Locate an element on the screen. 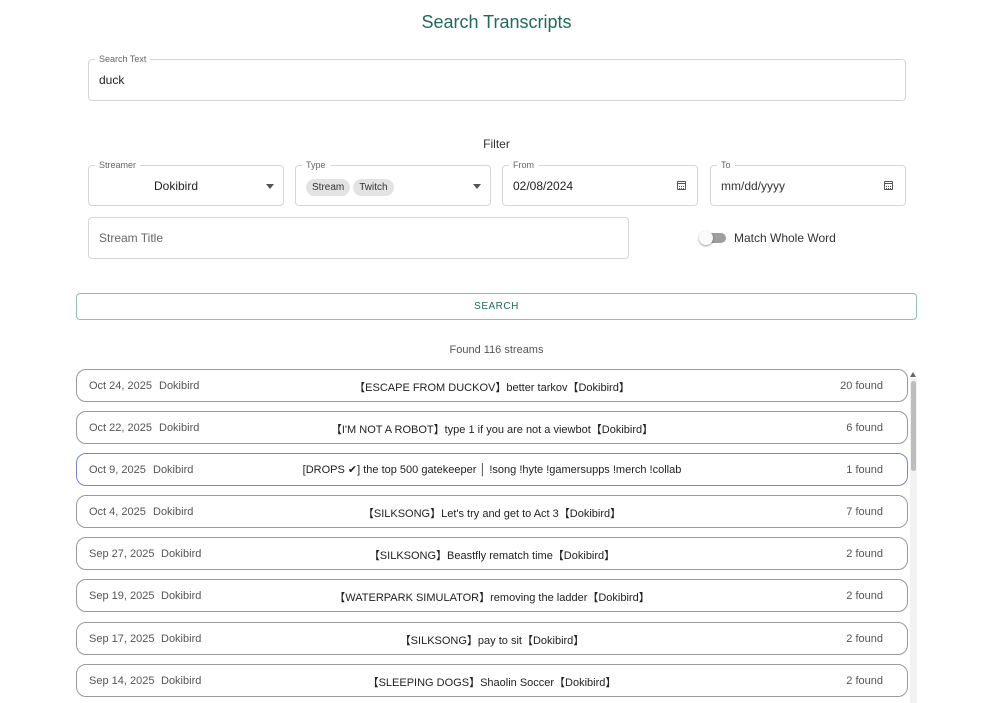  from-label: From is located at coordinates (523, 165).